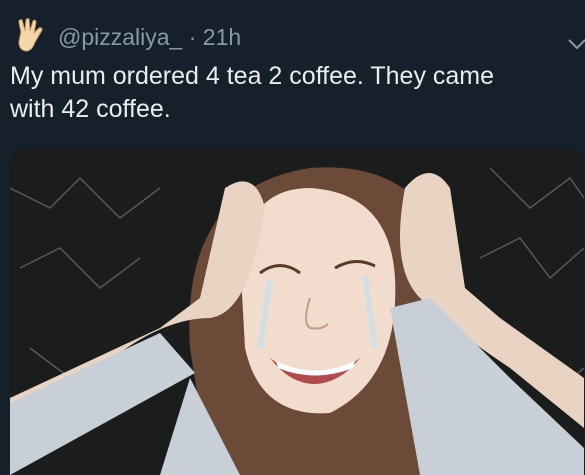 The width and height of the screenshot is (585, 475). What do you see at coordinates (252, 76) in the screenshot?
I see `tweet-text-line-1: My mum ordered 4 tea 2 coffee. They came` at bounding box center [252, 76].